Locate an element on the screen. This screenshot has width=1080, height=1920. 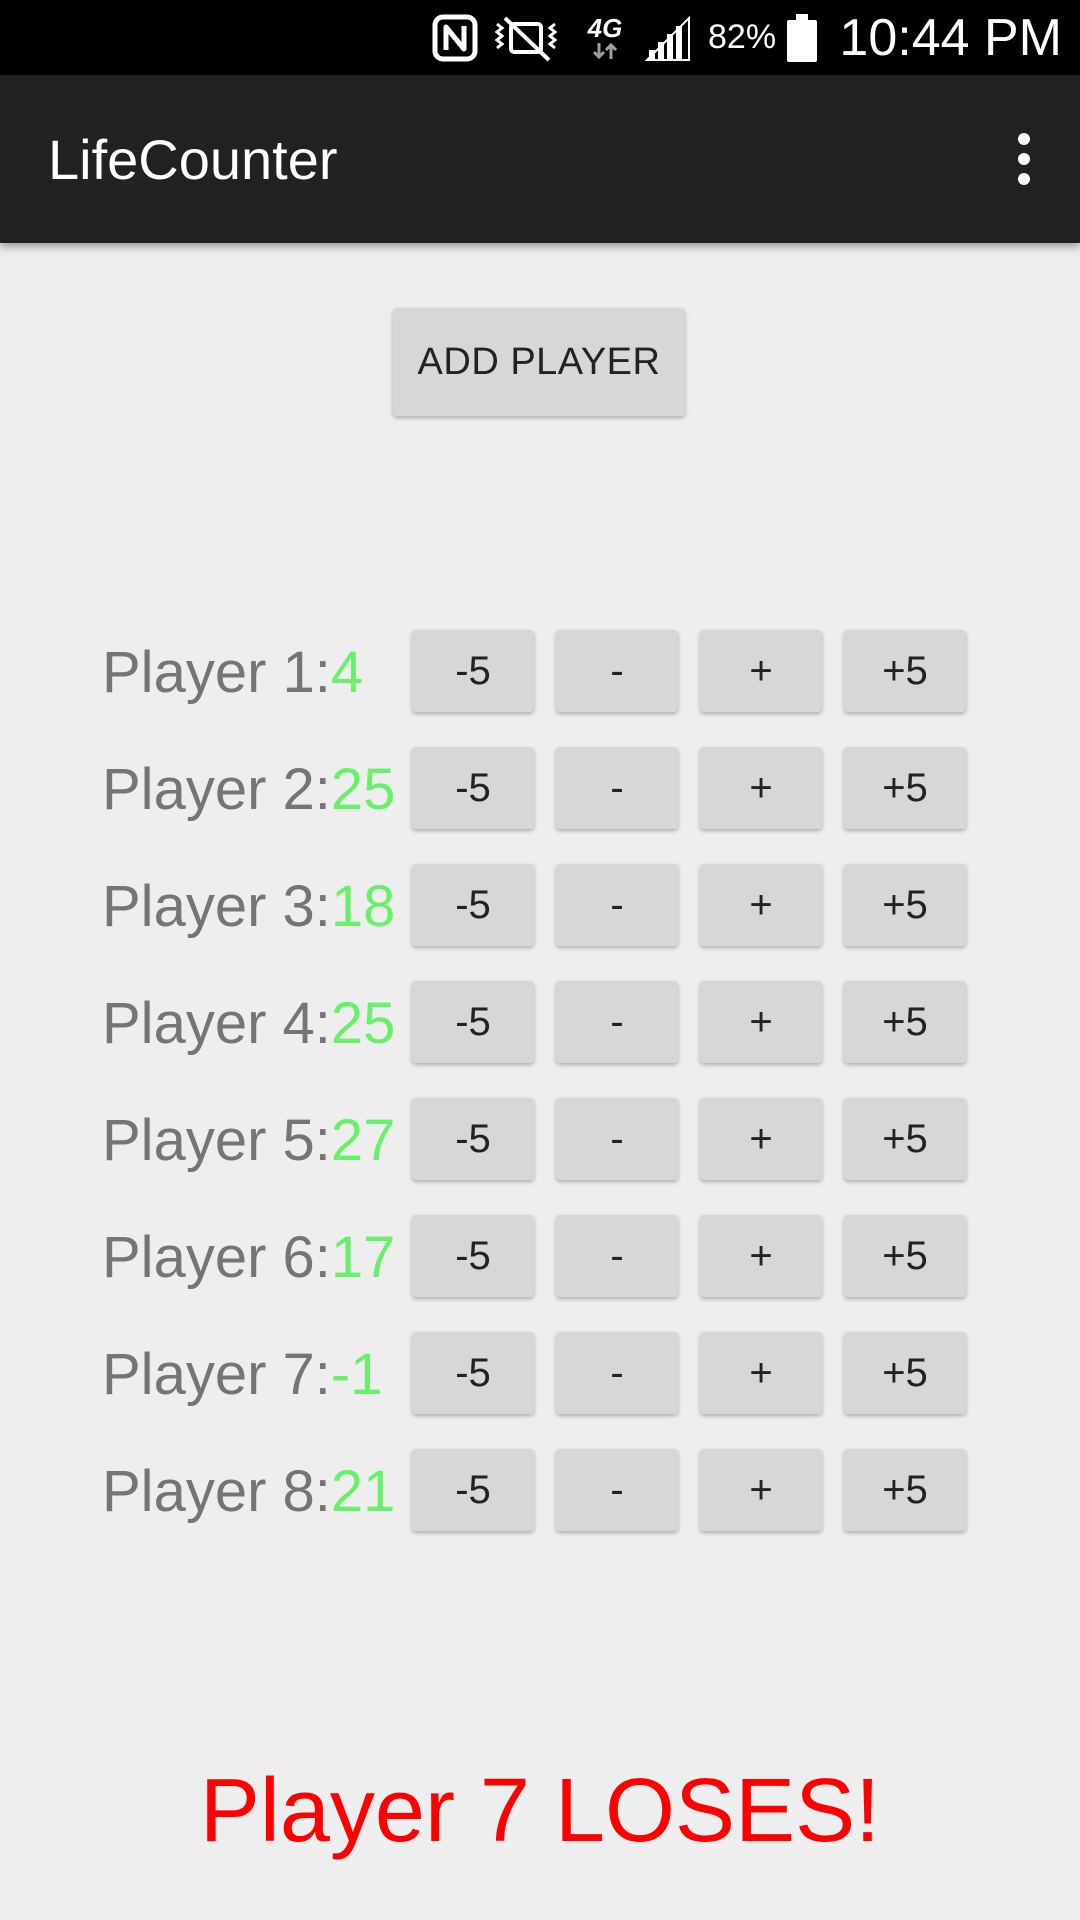
player-label: Player 5: 27 is located at coordinates (248, 1140).